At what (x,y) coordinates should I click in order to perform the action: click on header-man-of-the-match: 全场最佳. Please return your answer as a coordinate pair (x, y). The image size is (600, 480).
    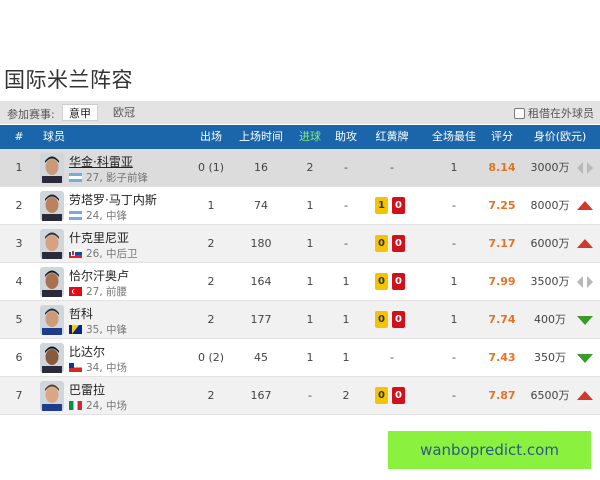
    Looking at the image, I should click on (454, 137).